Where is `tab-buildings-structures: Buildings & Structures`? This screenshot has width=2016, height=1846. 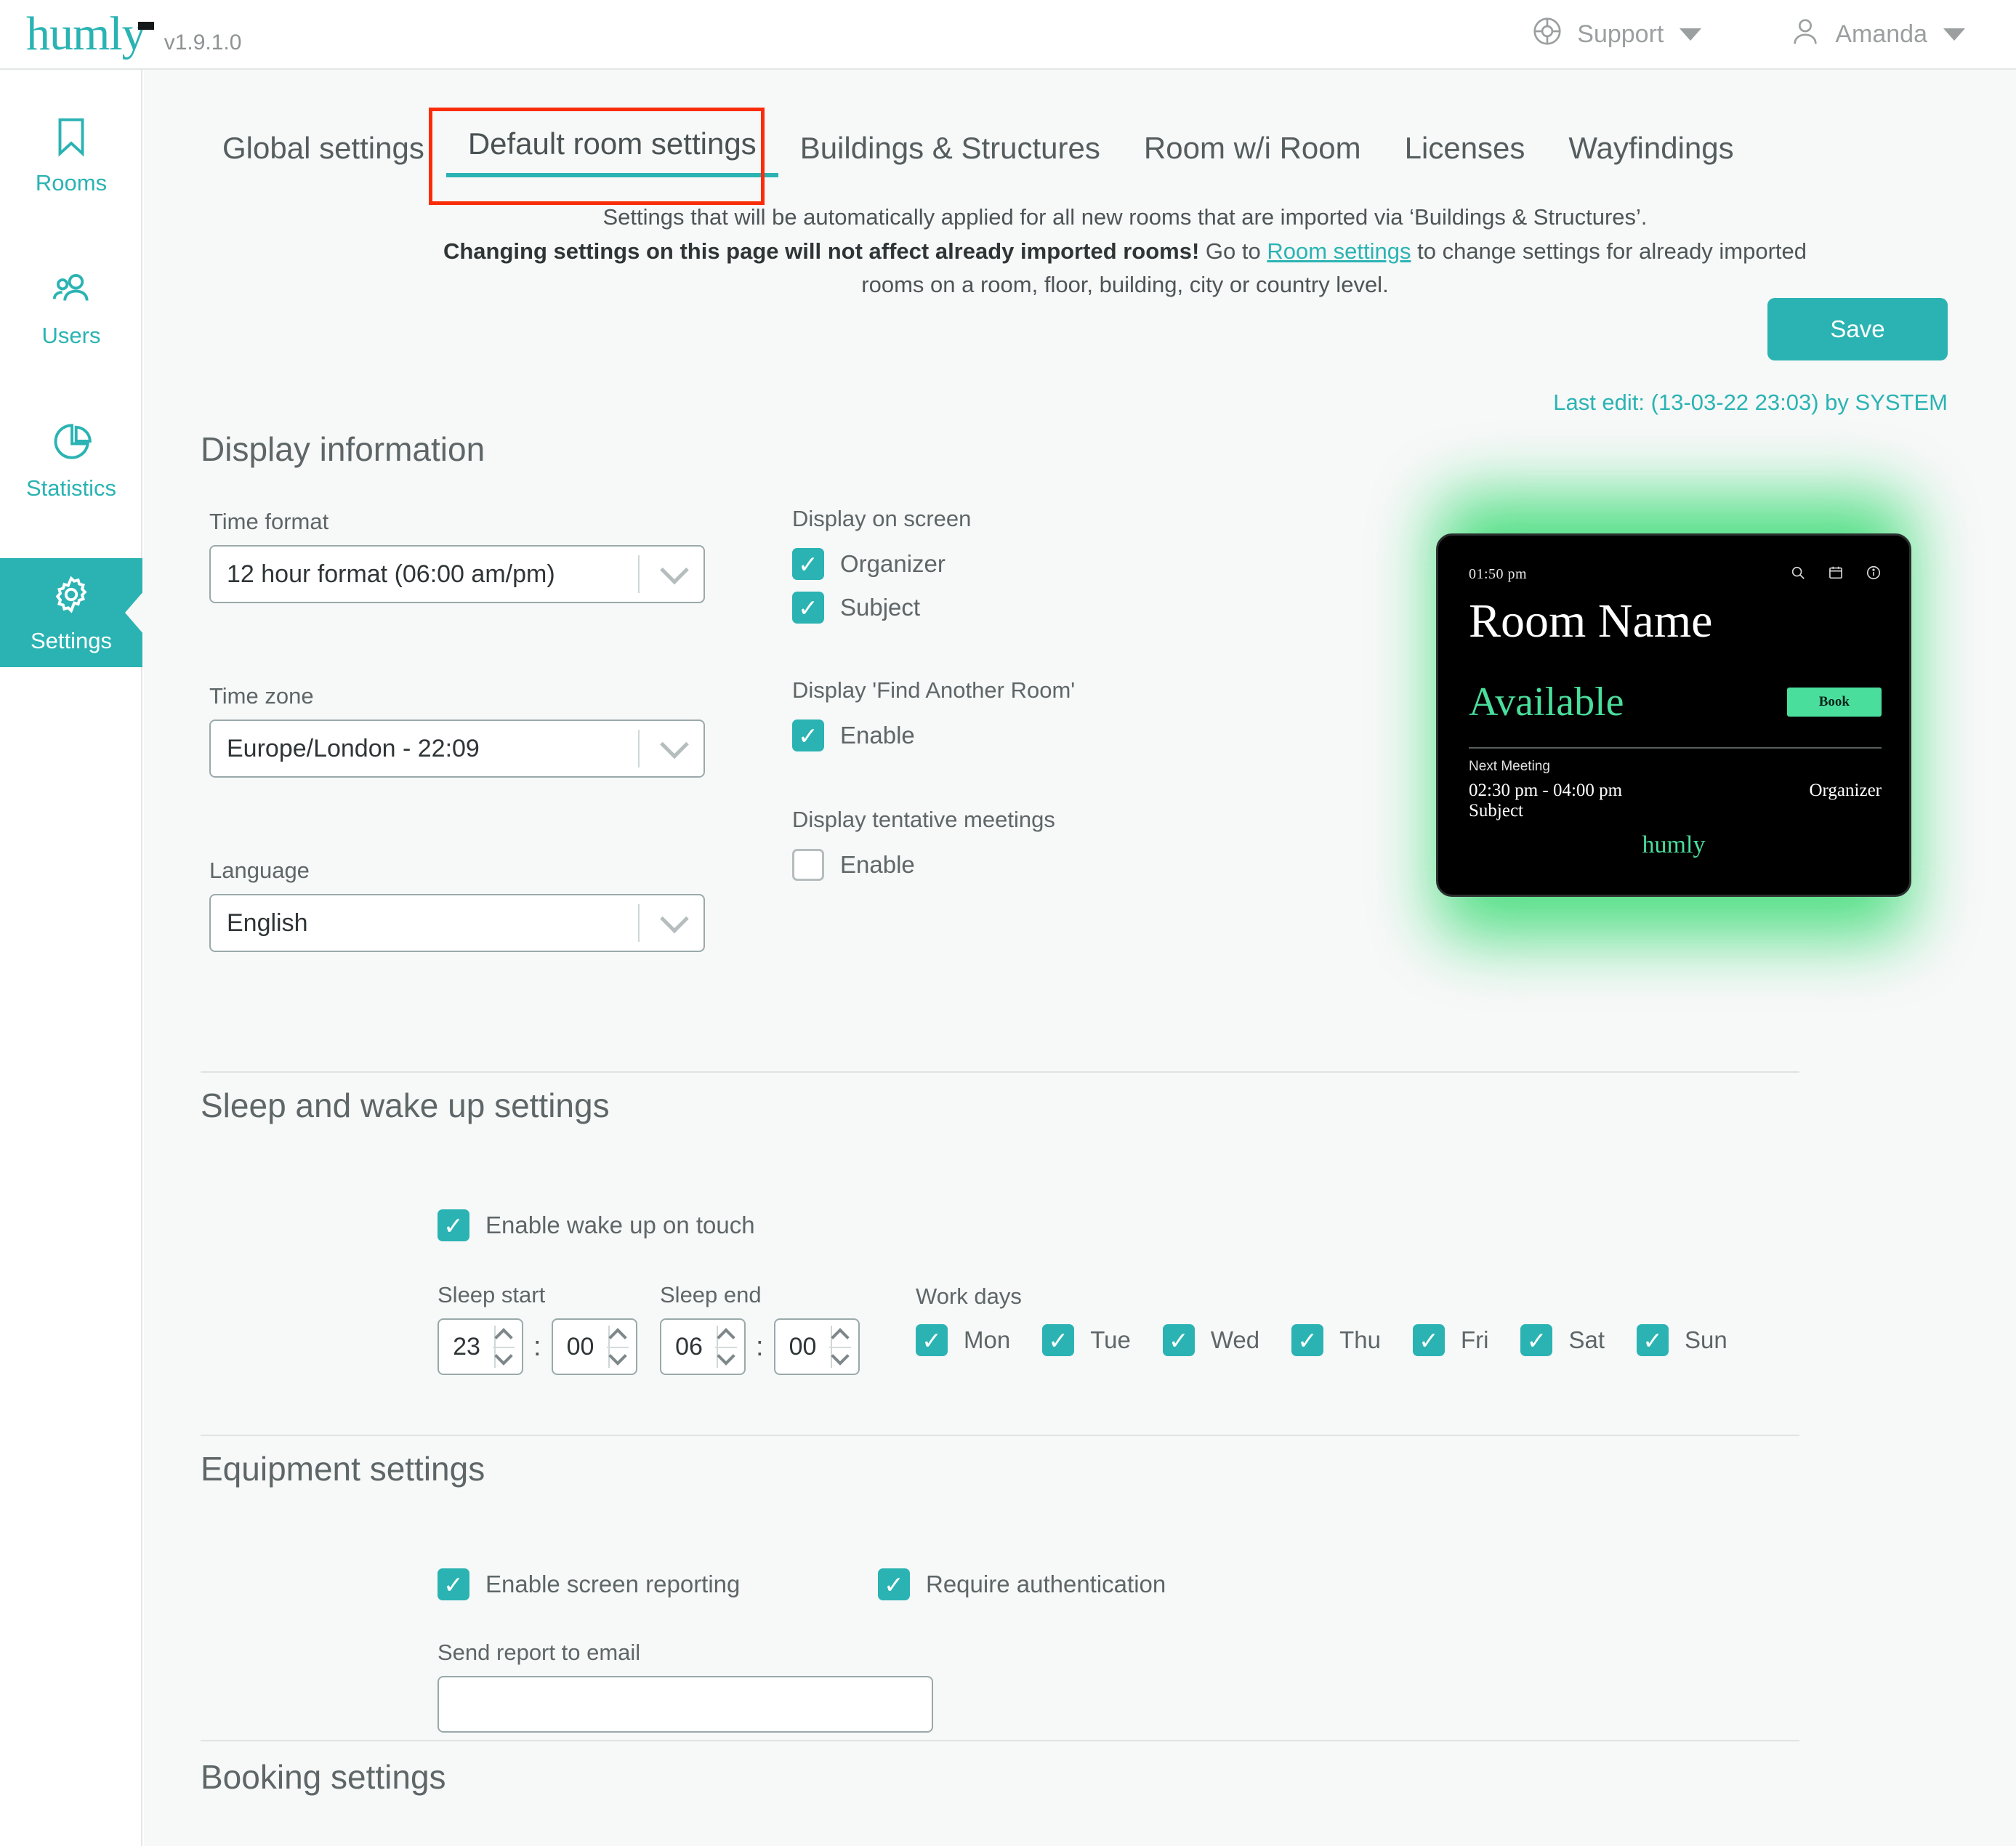 tab-buildings-structures: Buildings & Structures is located at coordinates (950, 151).